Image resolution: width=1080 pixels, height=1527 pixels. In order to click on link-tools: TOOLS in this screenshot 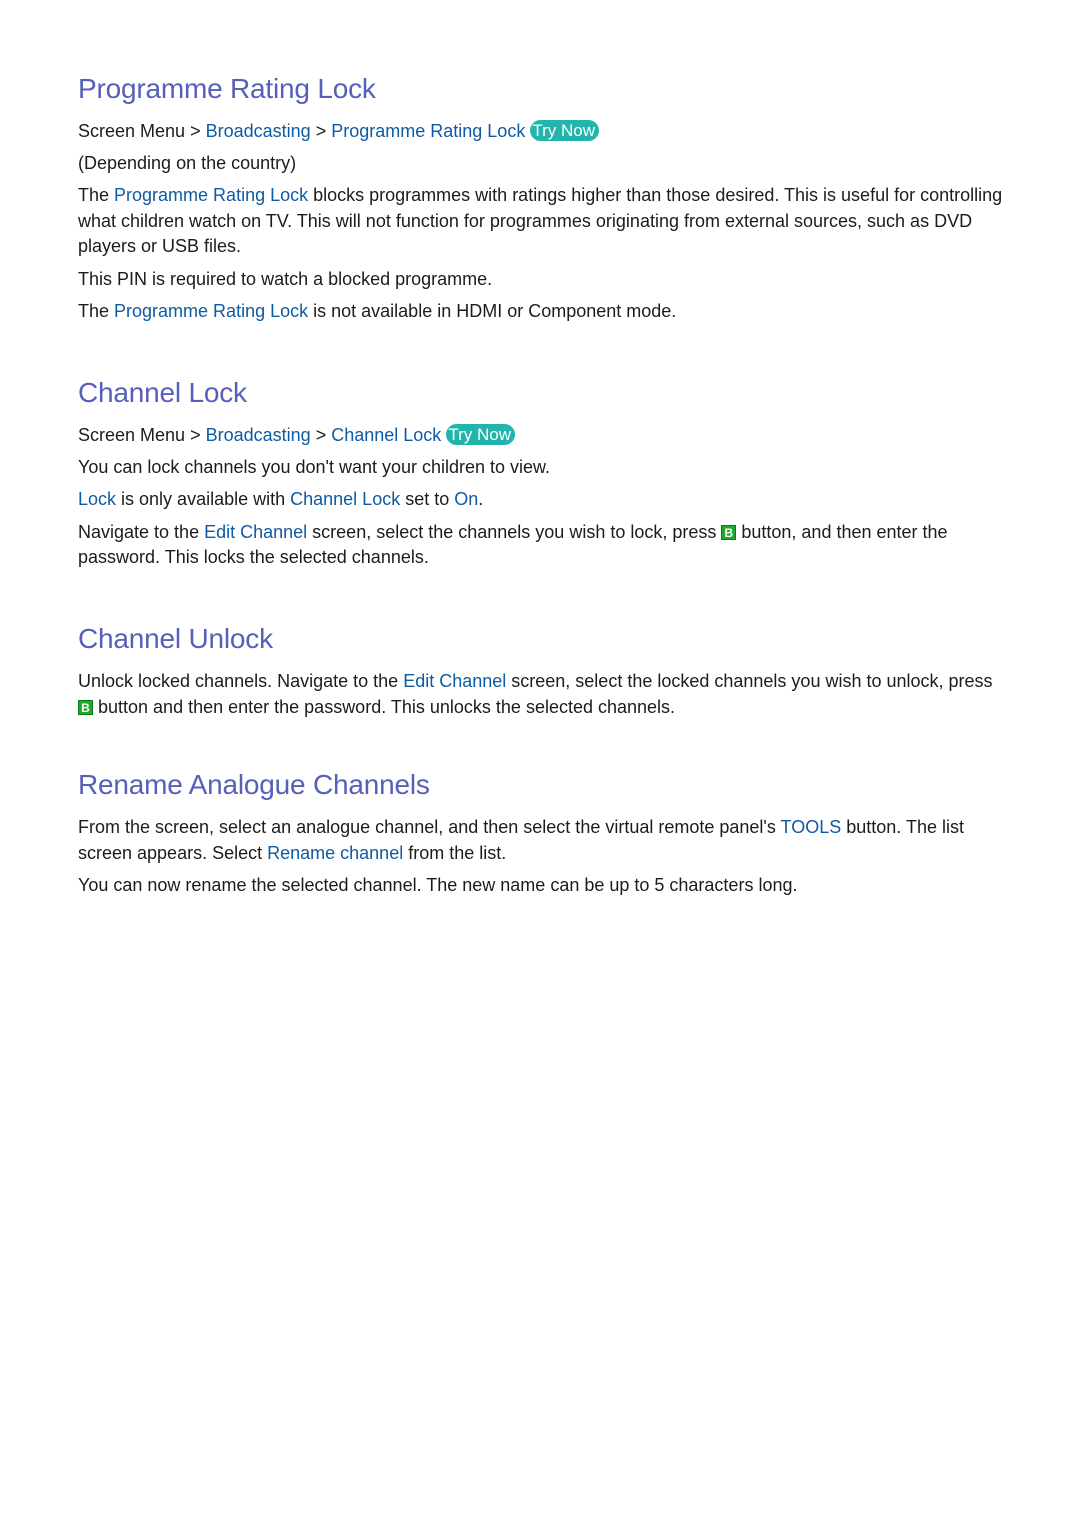, I will do `click(811, 827)`.